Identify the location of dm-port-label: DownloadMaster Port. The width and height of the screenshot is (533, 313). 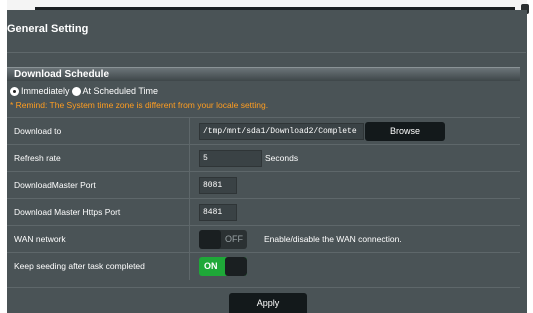
(55, 185).